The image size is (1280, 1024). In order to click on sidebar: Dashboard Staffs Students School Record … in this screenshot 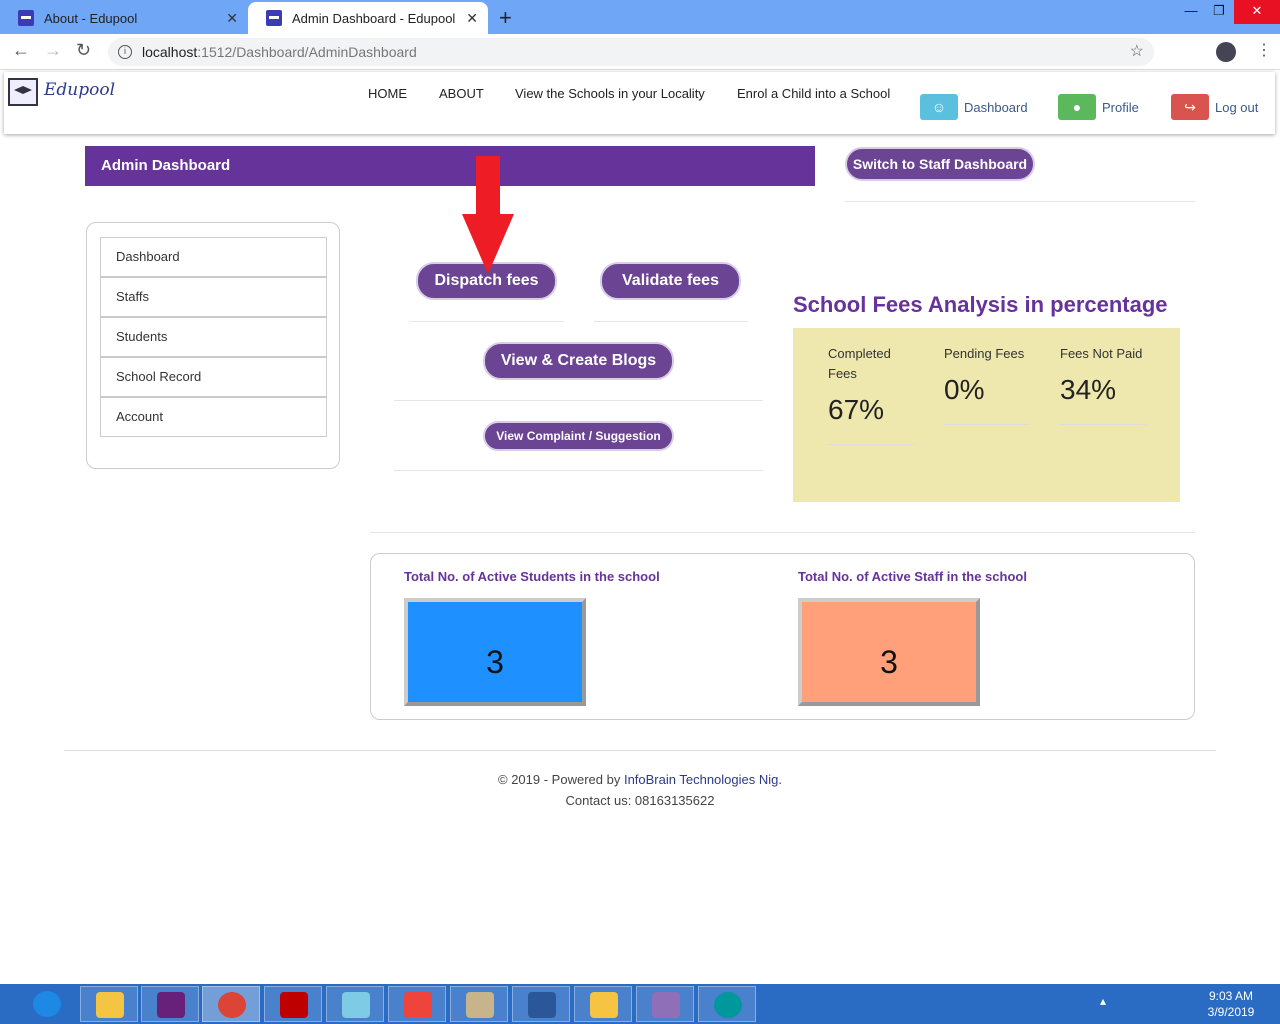, I will do `click(213, 345)`.